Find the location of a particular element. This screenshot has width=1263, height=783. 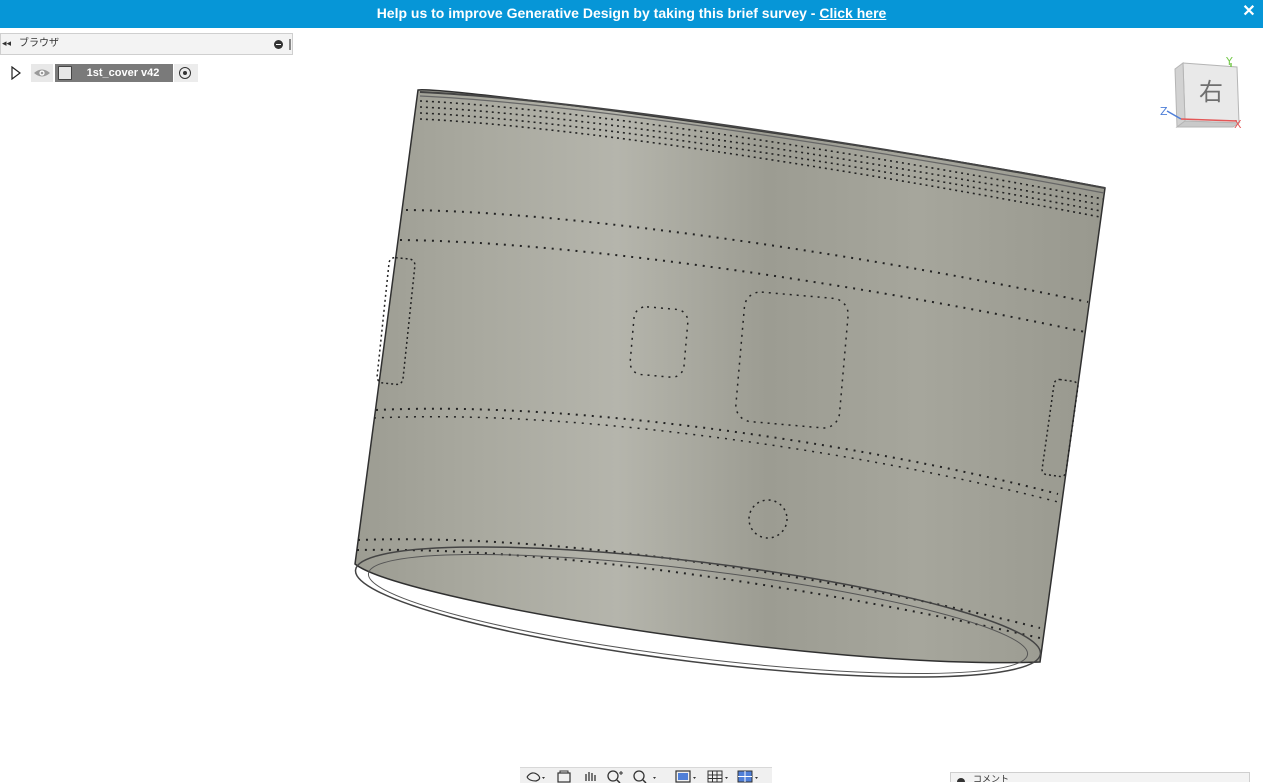

component-node: 1st_cover v42 is located at coordinates (114, 73).